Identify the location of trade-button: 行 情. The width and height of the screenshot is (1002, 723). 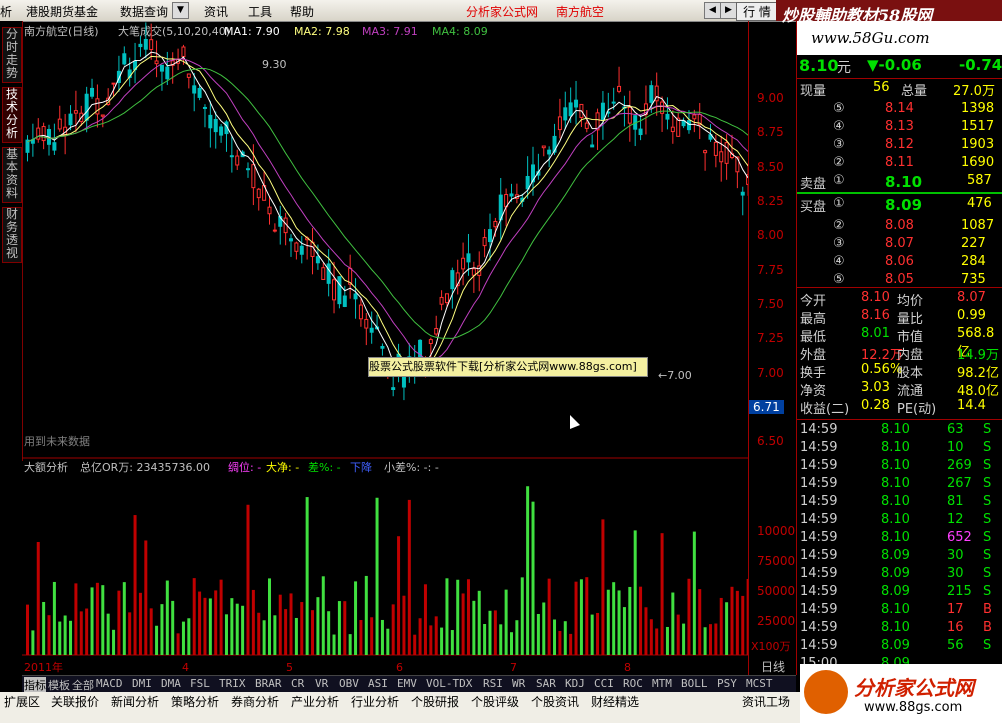
(757, 11).